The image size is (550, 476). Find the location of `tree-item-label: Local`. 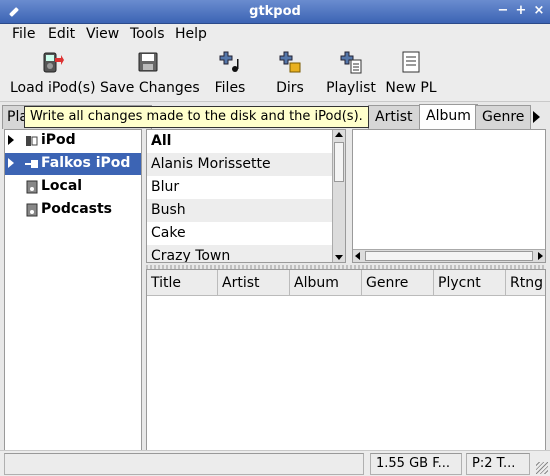

tree-item-label: Local is located at coordinates (62, 186).